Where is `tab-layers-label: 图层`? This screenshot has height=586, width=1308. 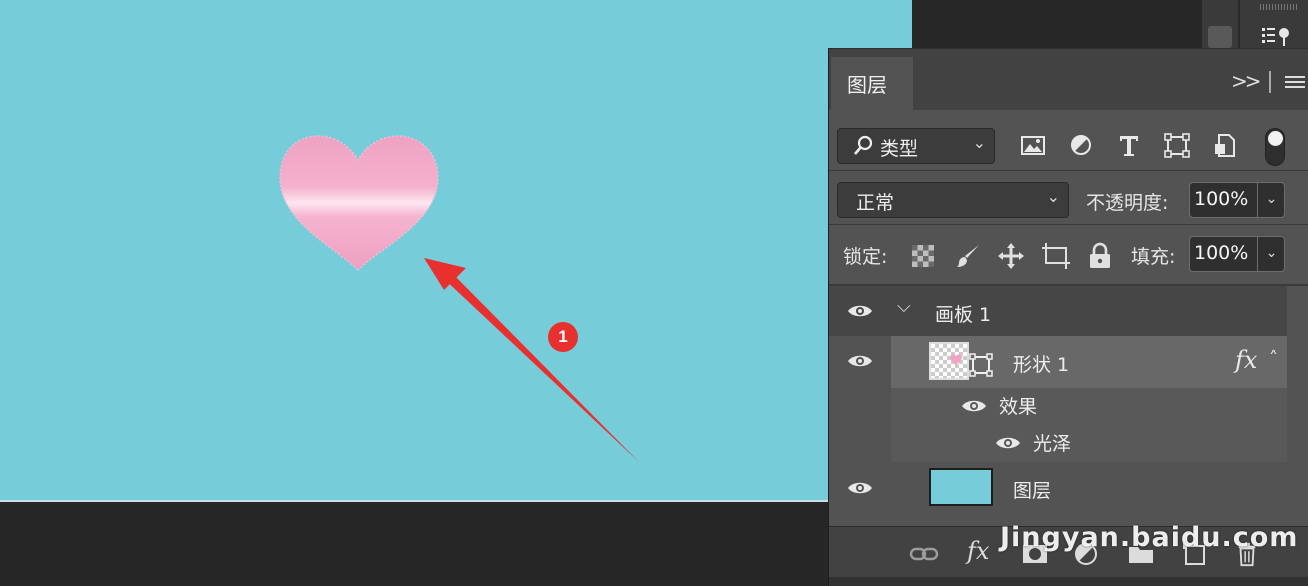
tab-layers-label: 图层 is located at coordinates (867, 85).